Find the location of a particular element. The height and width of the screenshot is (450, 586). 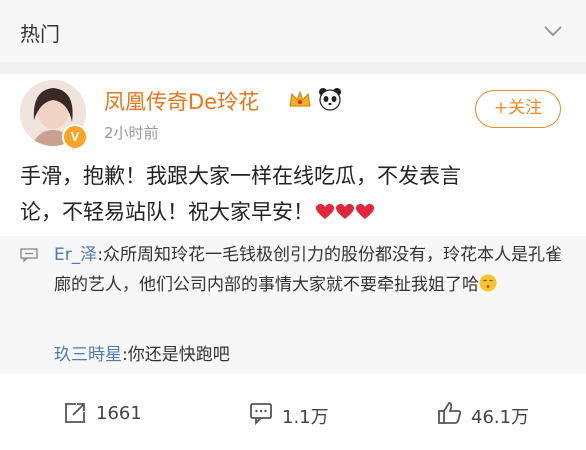

comment-user: 玖三時星 is located at coordinates (88, 355).